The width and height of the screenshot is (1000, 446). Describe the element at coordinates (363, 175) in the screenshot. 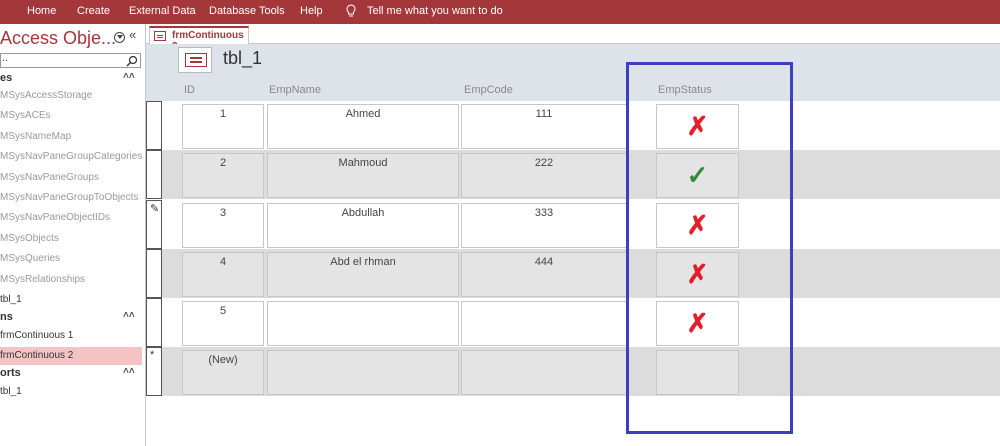

I see `empname-field: Mahmoud` at that location.